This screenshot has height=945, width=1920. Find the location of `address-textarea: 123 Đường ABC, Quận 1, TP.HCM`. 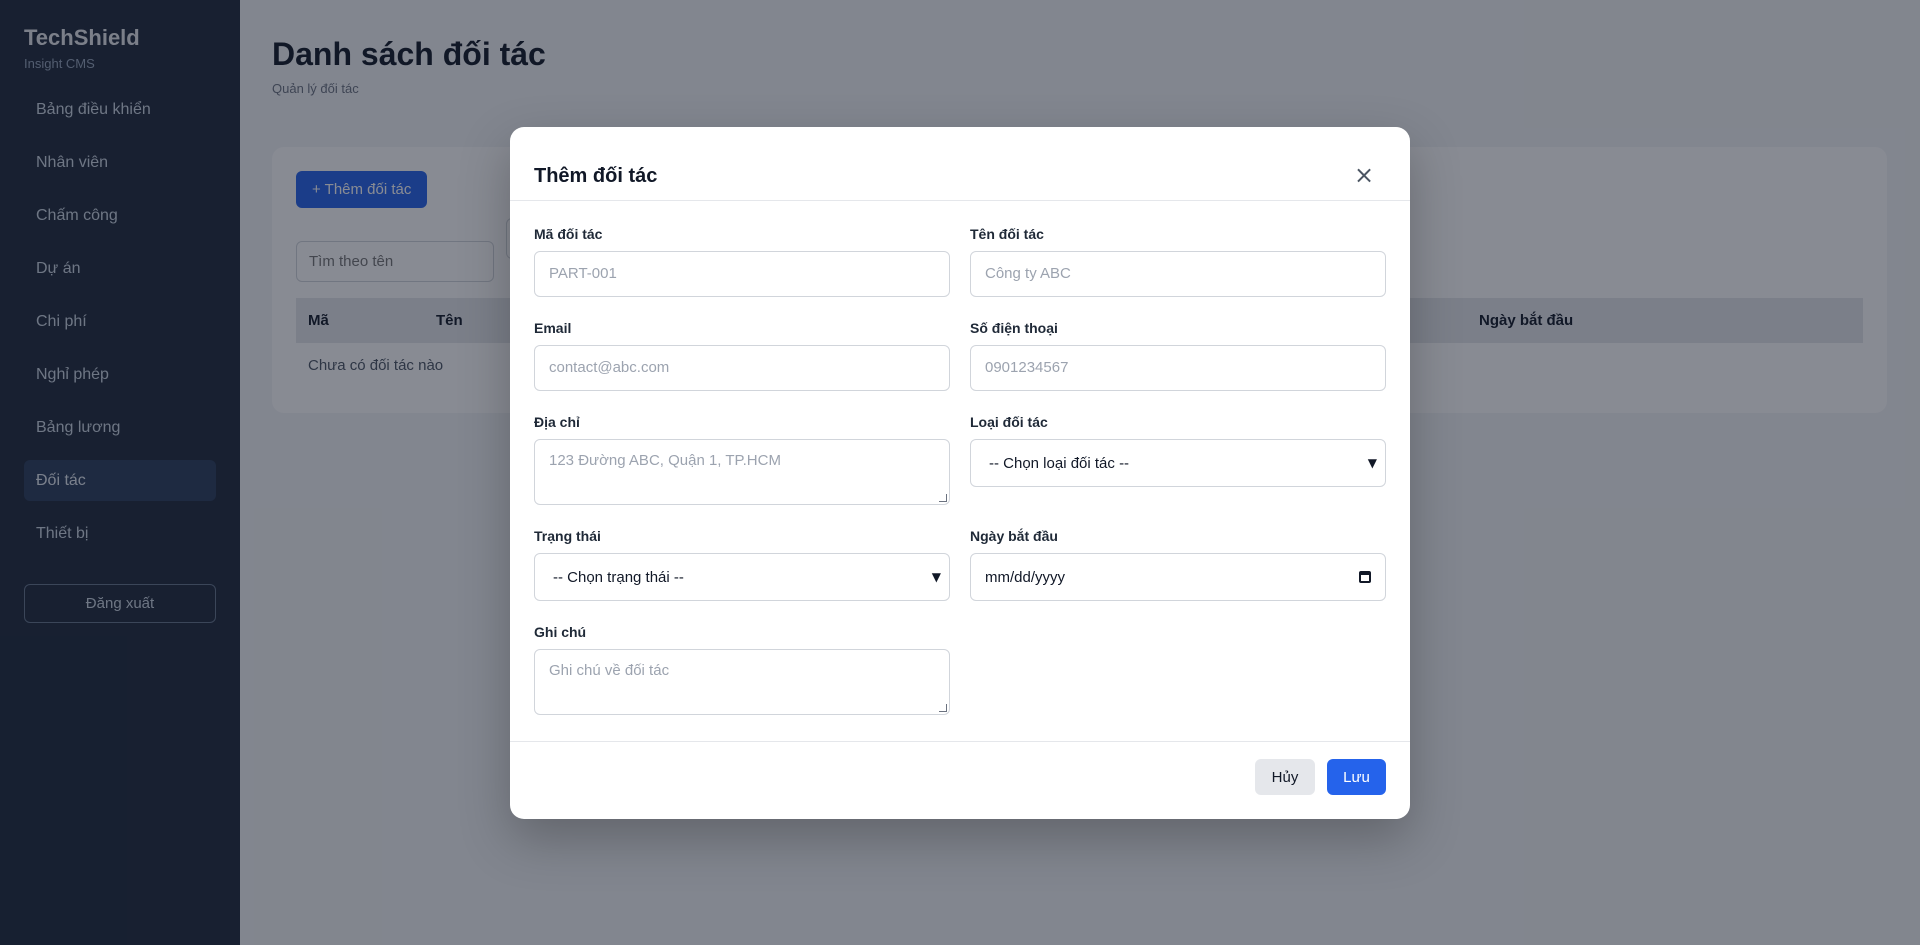

address-textarea: 123 Đường ABC, Quận 1, TP.HCM is located at coordinates (742, 472).